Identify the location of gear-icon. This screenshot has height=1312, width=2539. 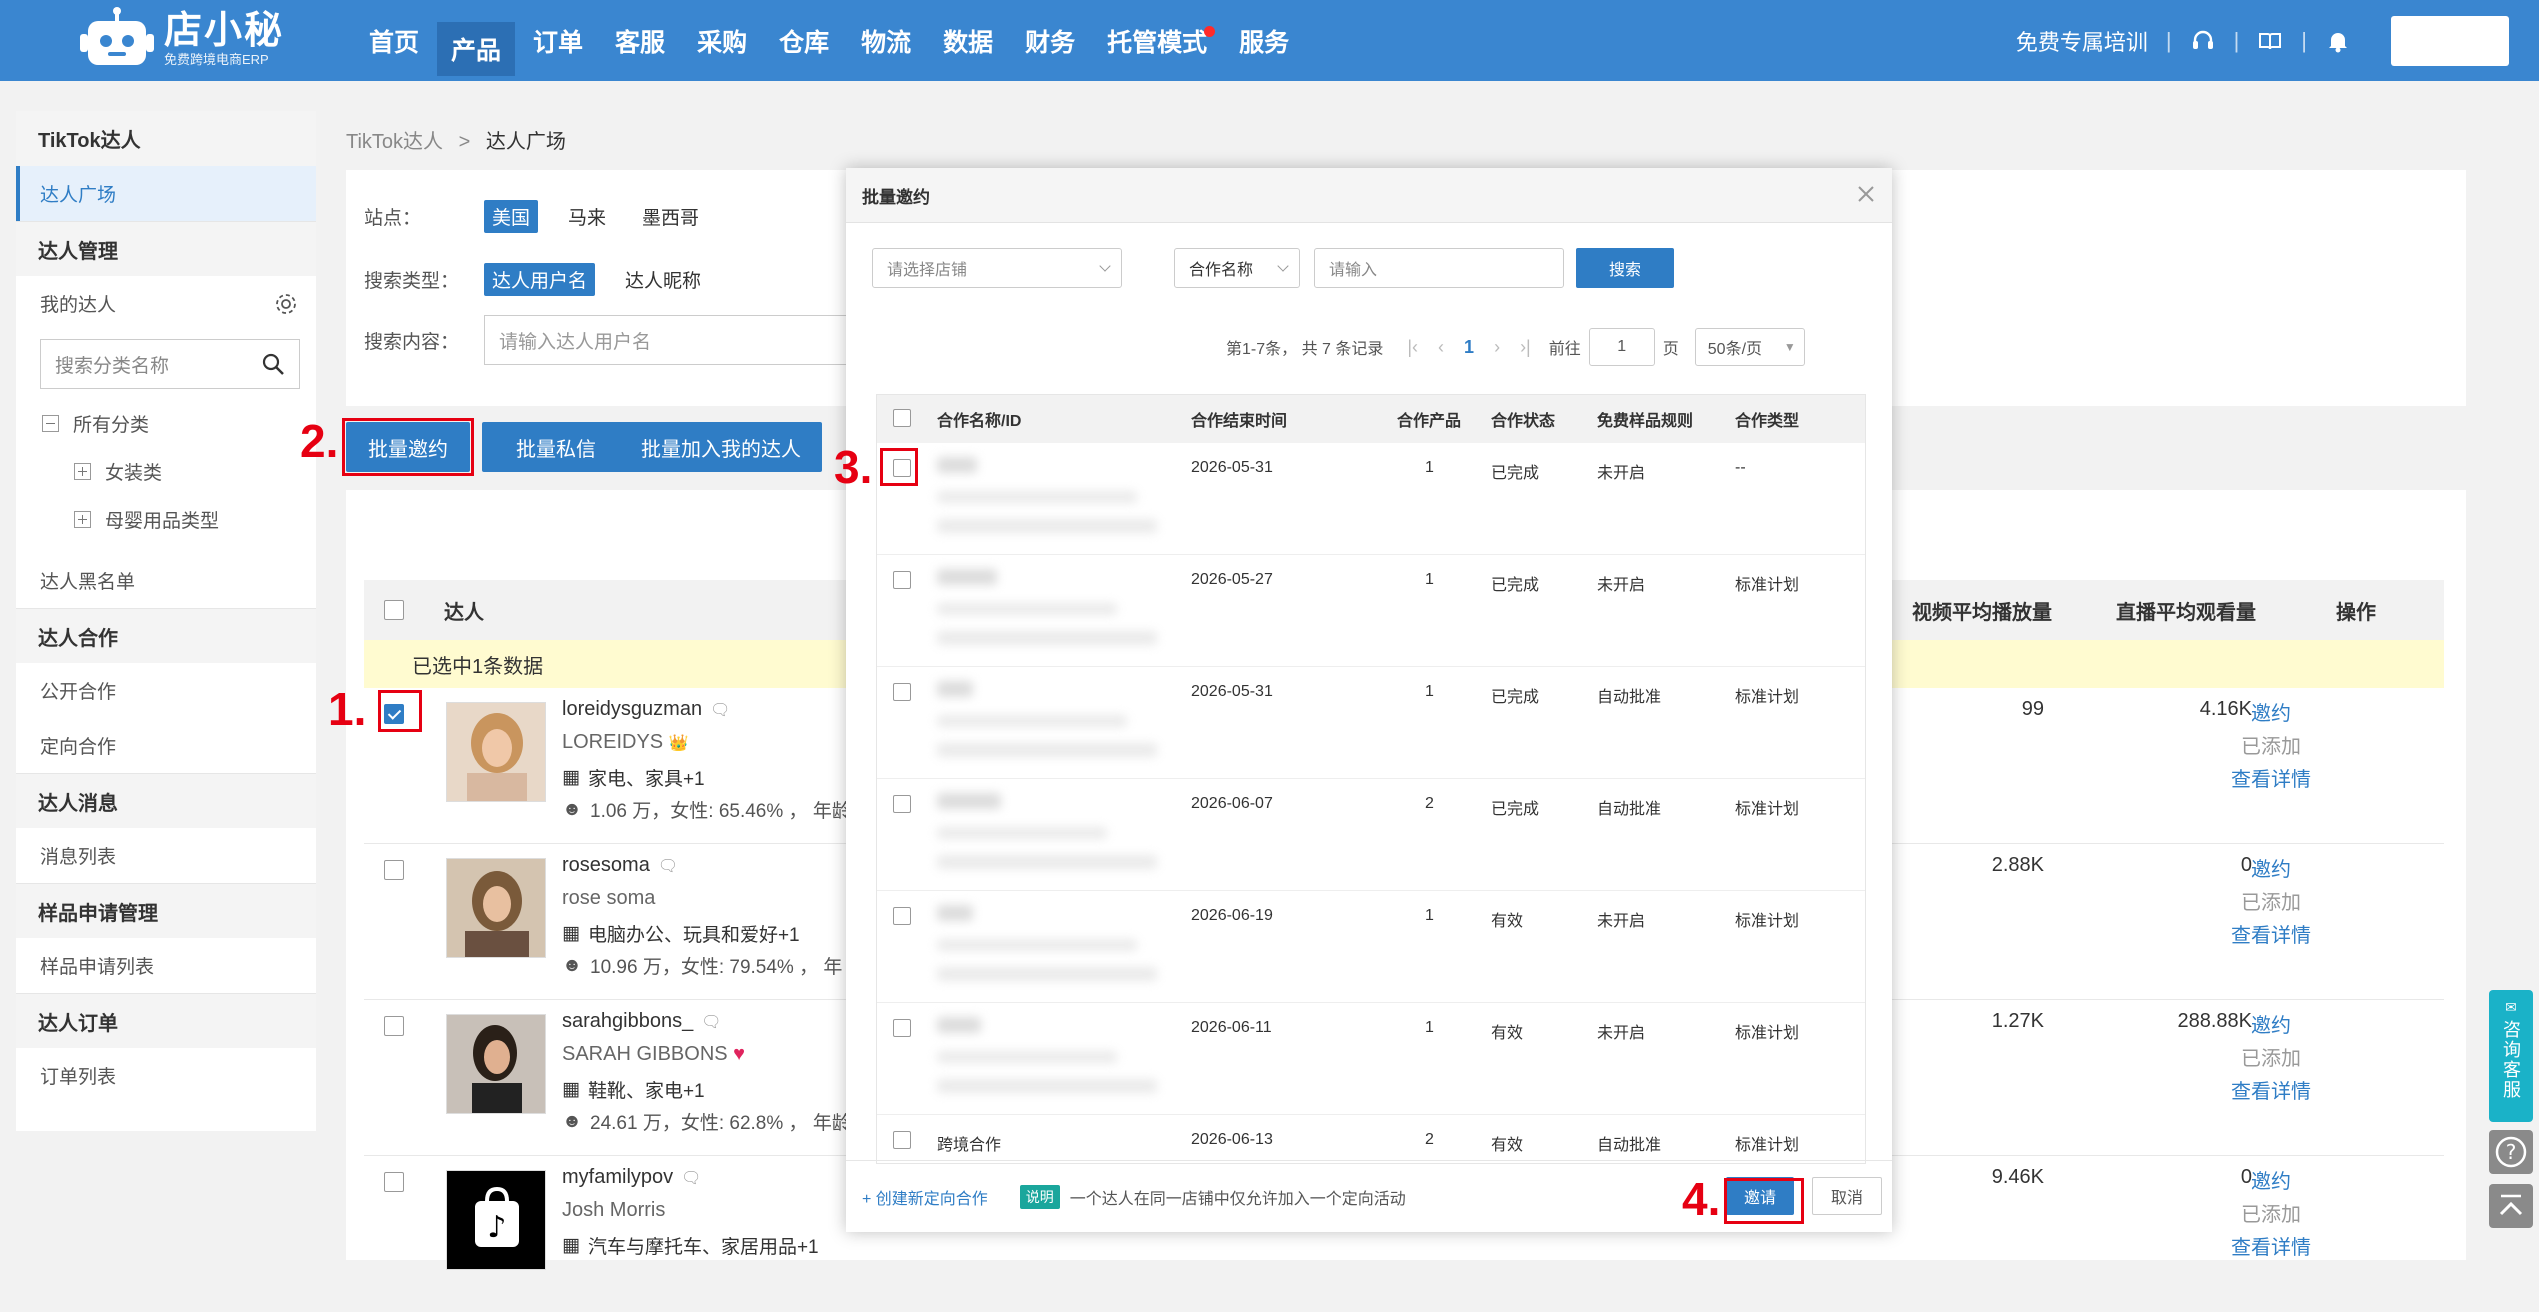
(286, 304).